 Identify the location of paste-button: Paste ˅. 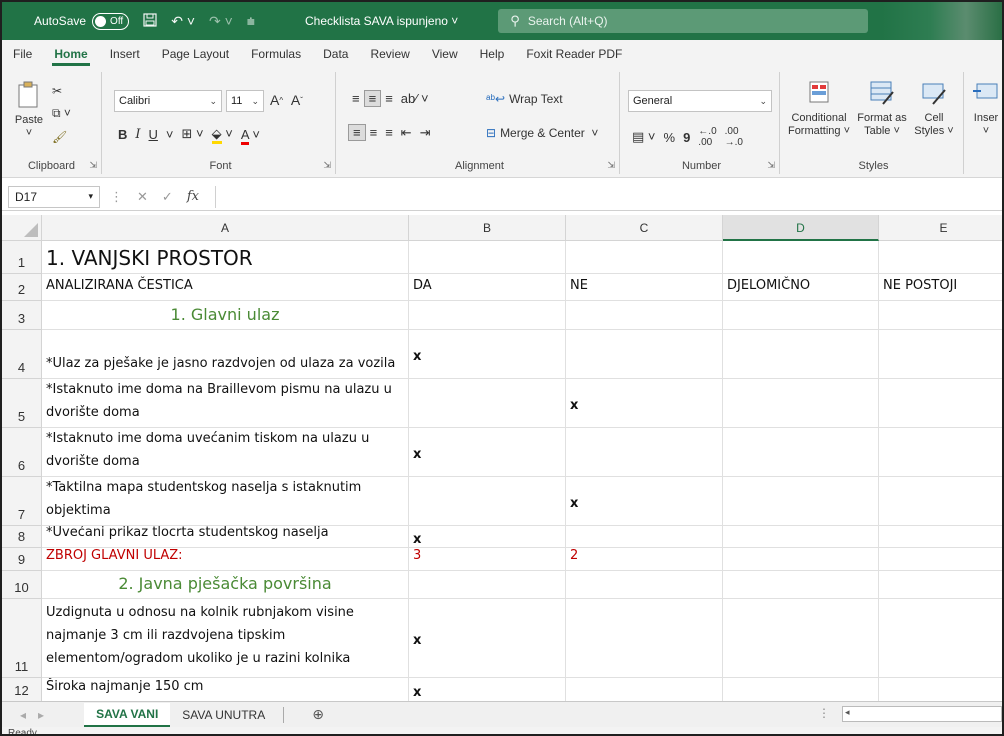
(29, 110).